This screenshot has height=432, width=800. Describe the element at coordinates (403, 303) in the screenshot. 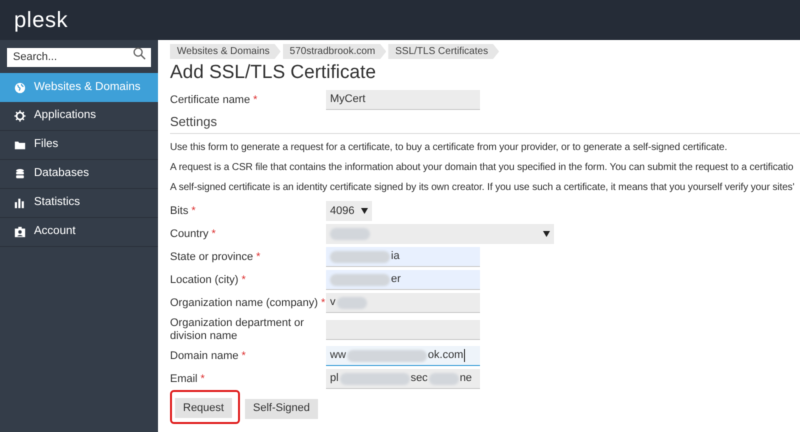

I see `input-field: v` at that location.